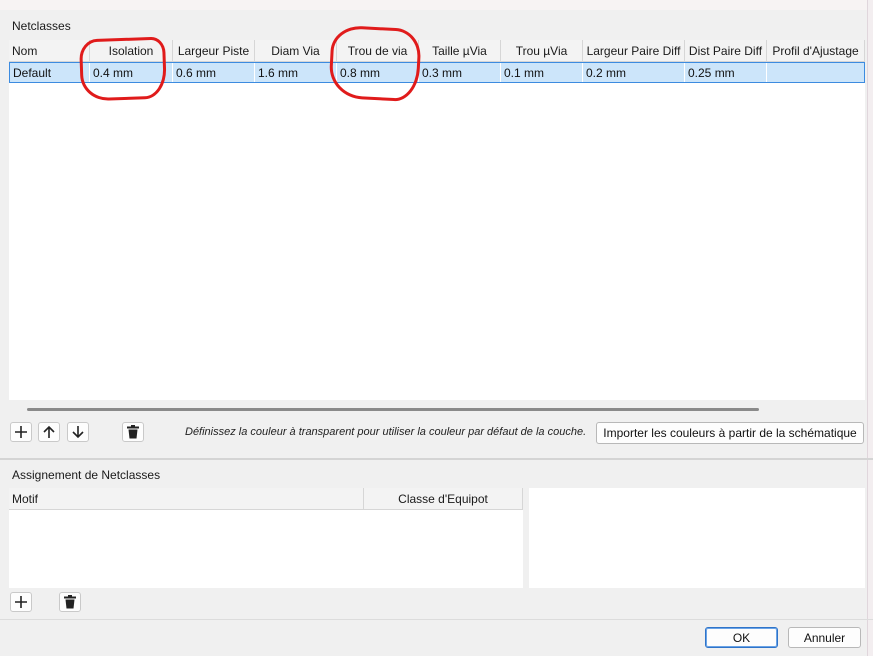 This screenshot has width=873, height=656. What do you see at coordinates (542, 72) in the screenshot?
I see `cell-trou-uvia: 0.1 mm` at bounding box center [542, 72].